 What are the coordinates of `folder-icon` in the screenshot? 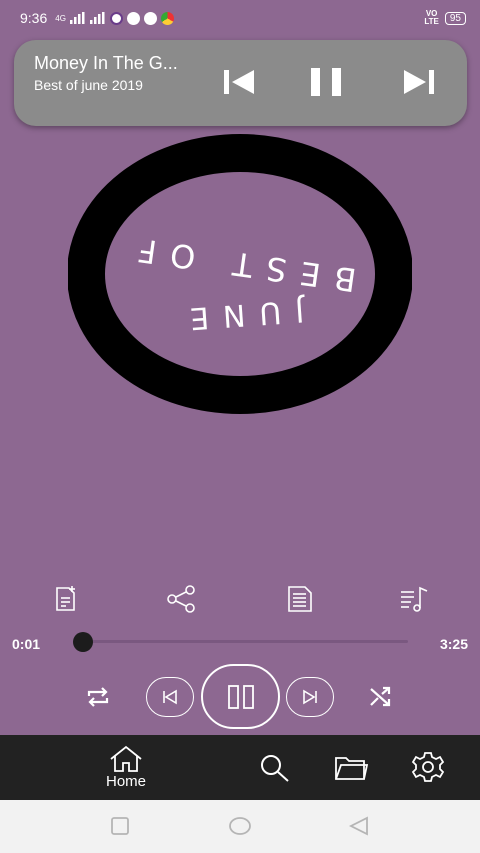 It's located at (351, 768).